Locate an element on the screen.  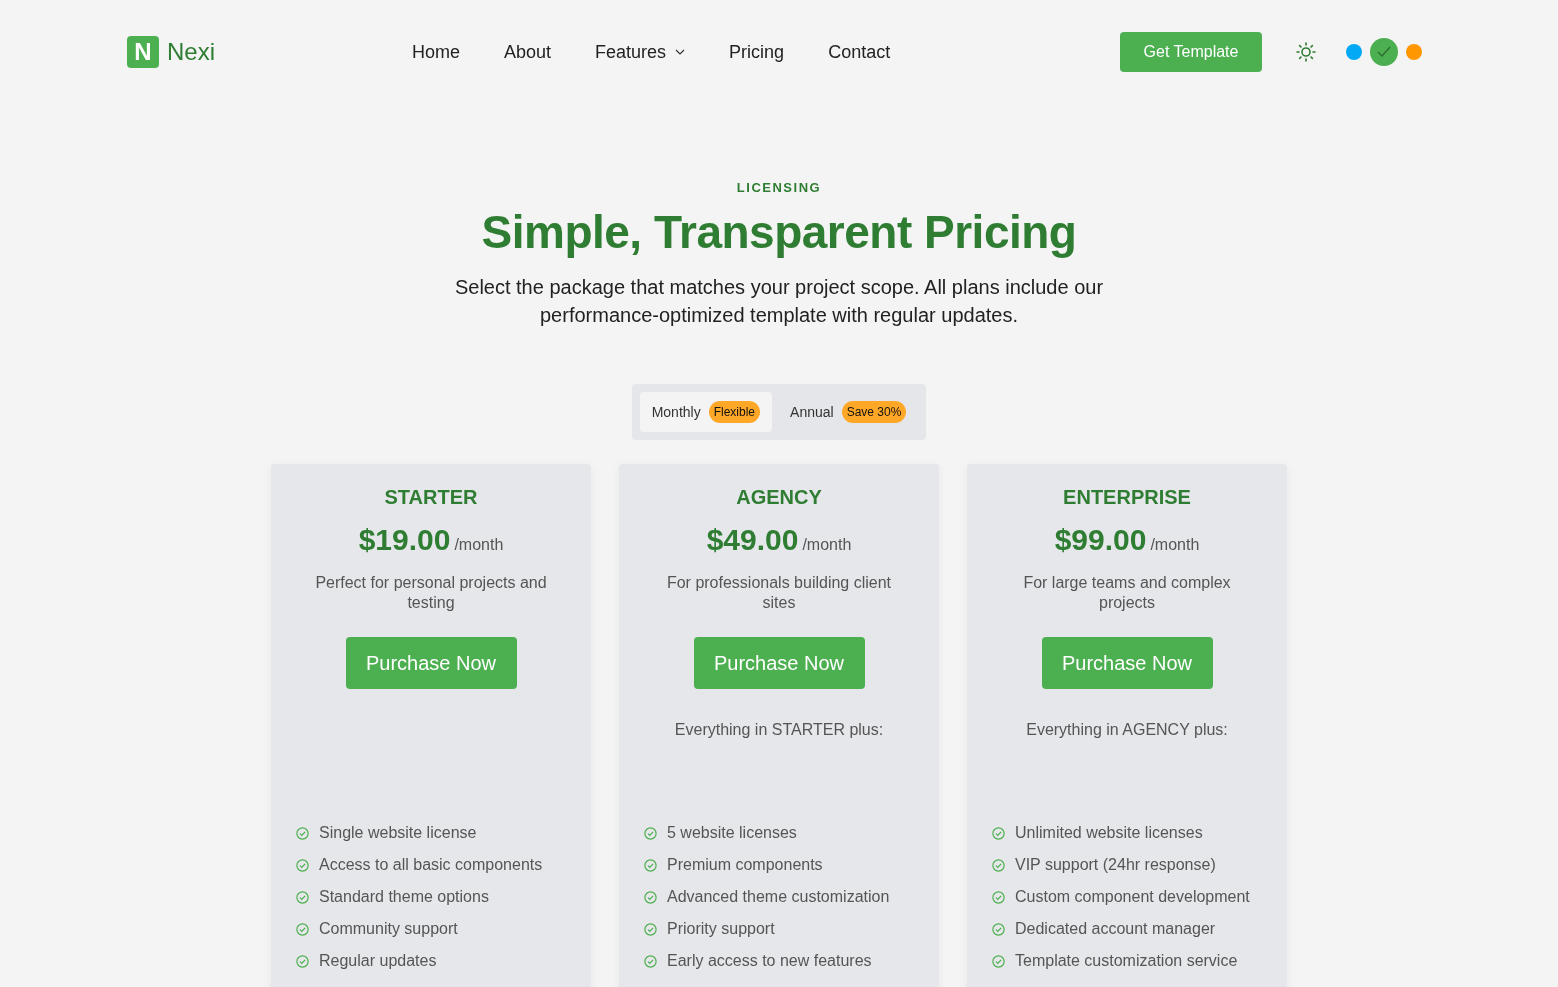
feature-text: Standard theme options is located at coordinates (404, 897).